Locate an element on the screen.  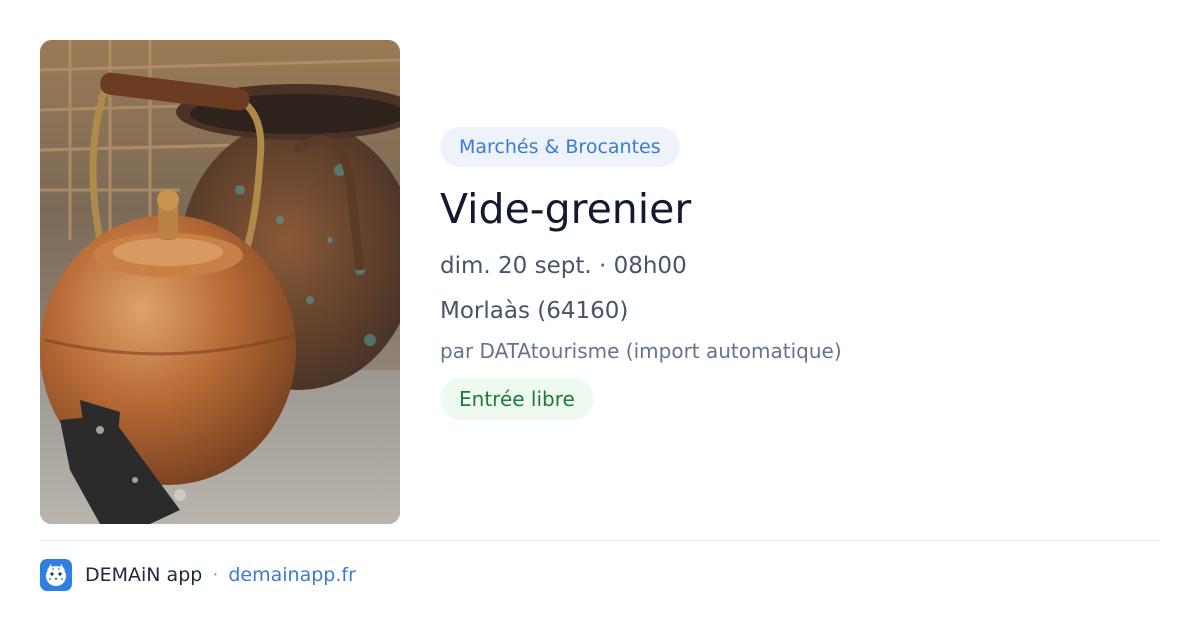
event-datetime: dim. 20 sept. · 08h00 is located at coordinates (563, 266).